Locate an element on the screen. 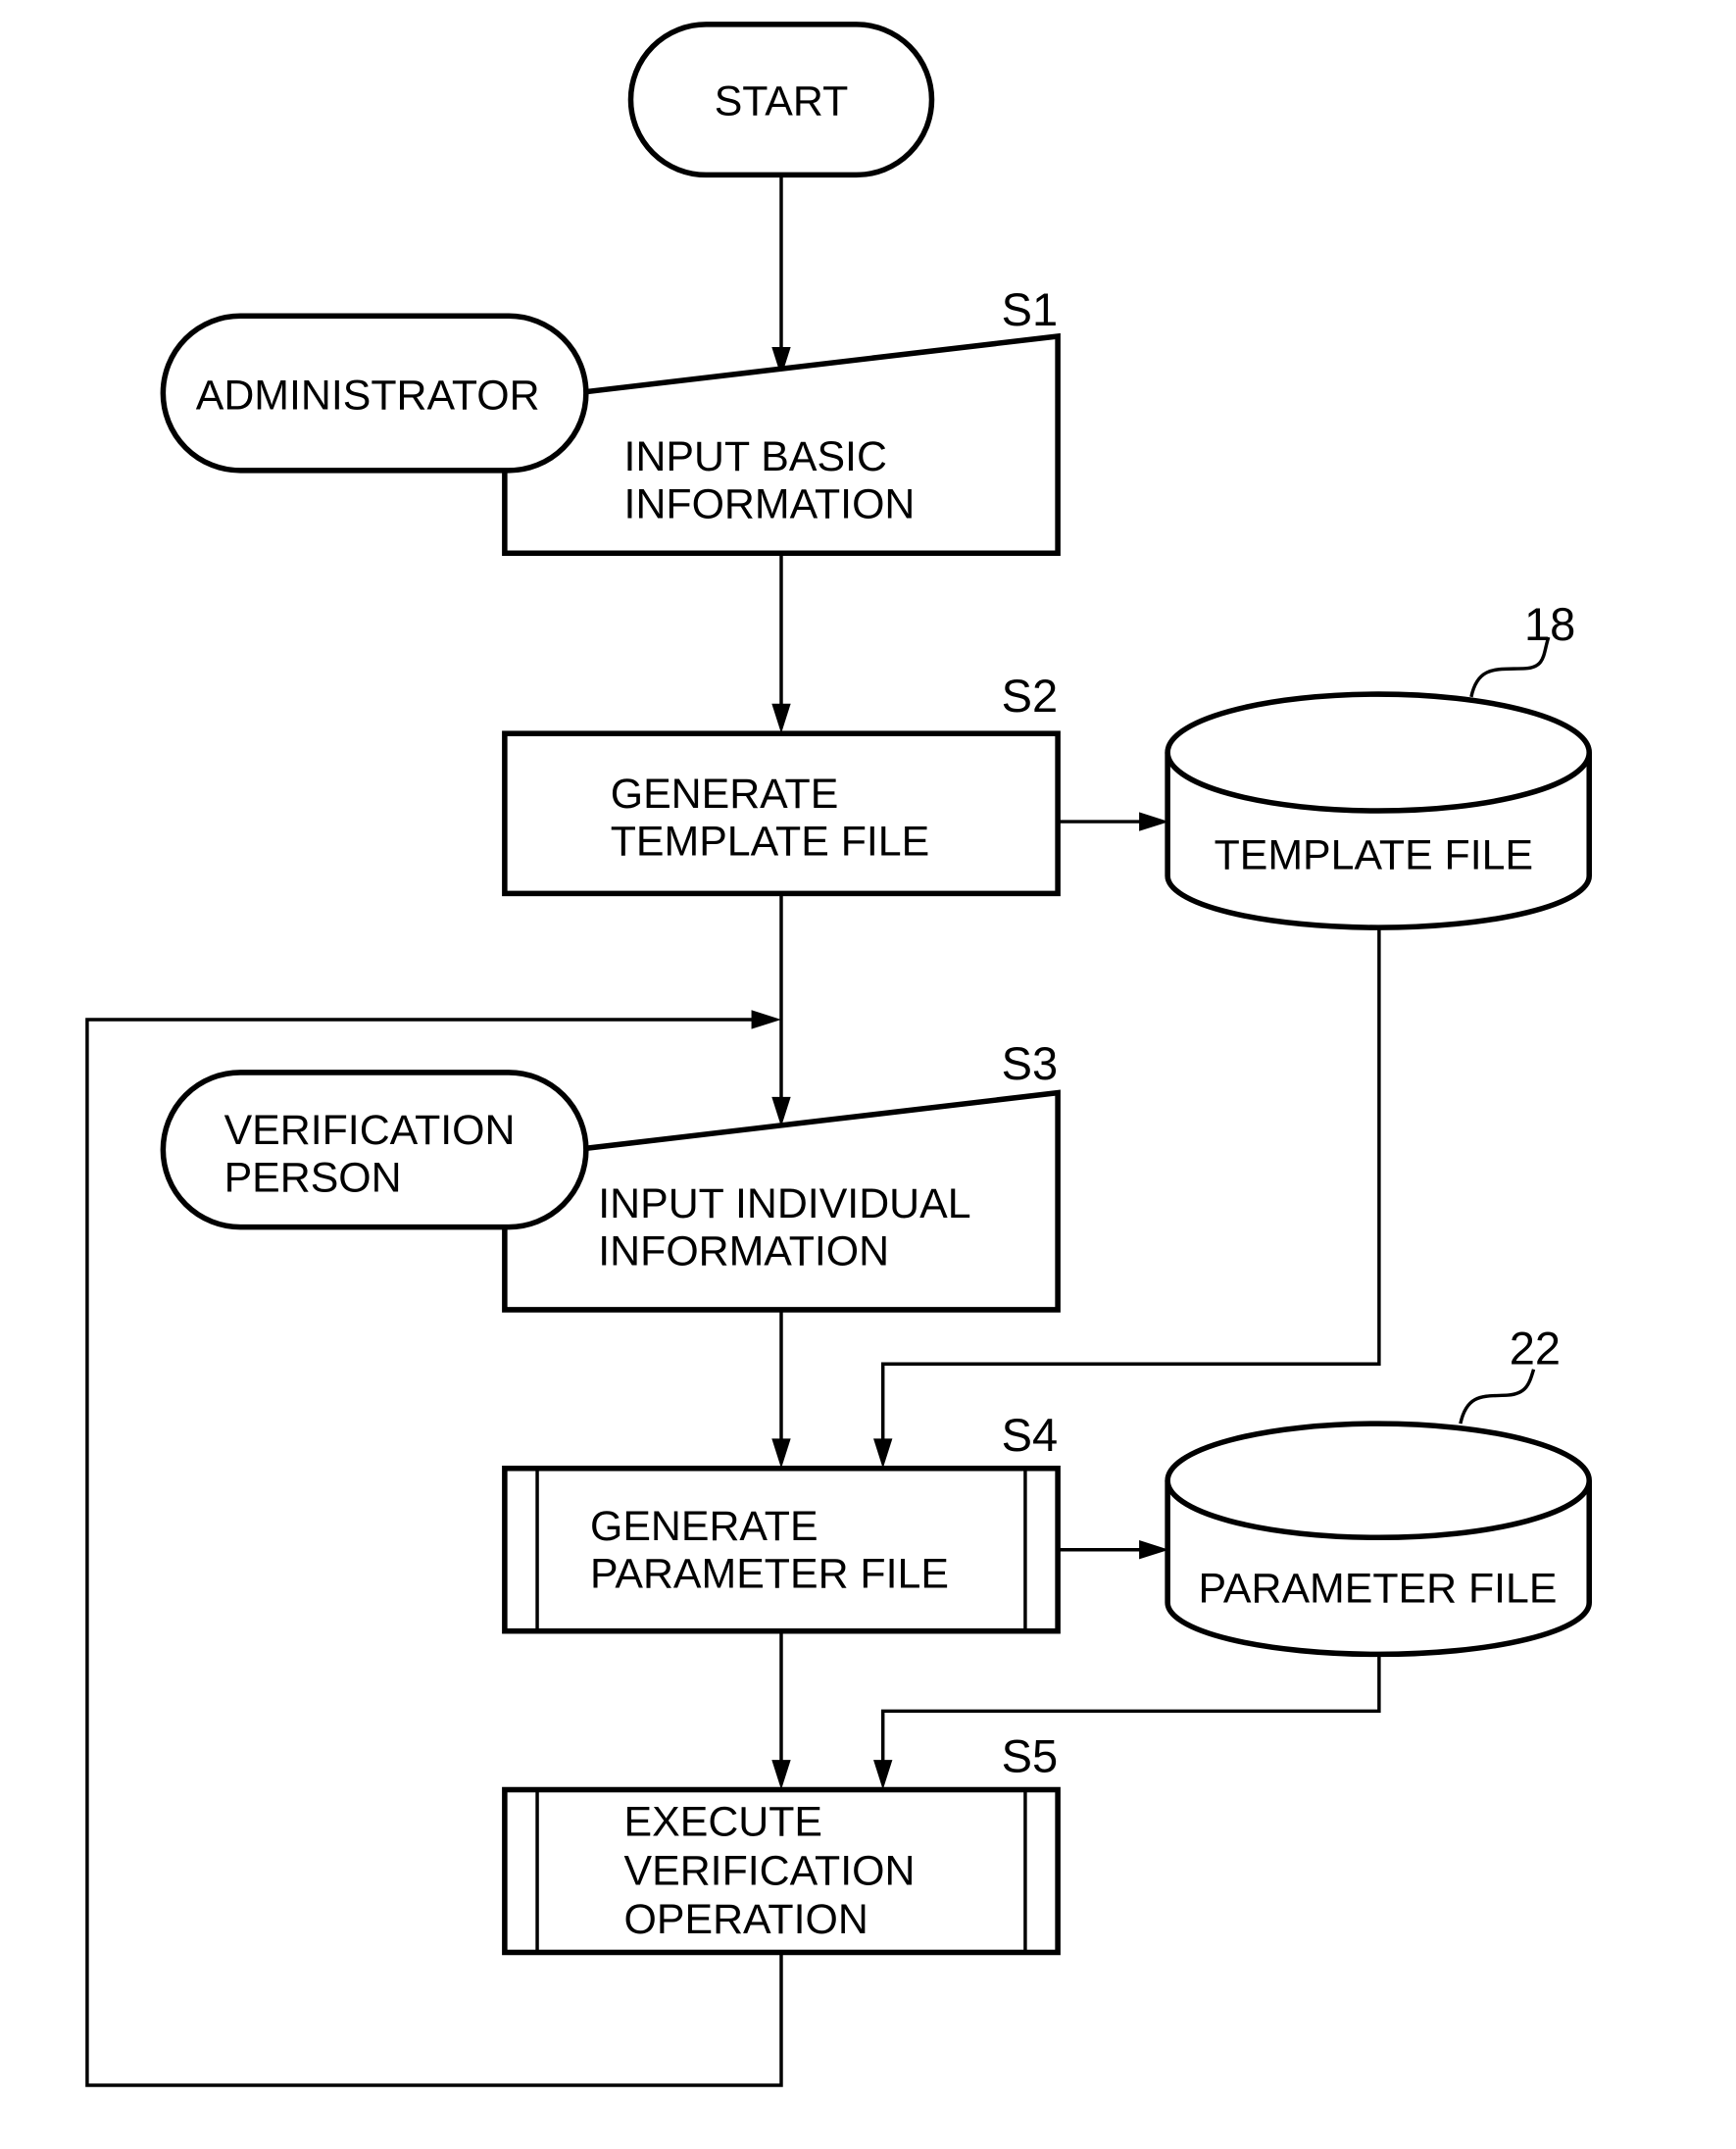 The width and height of the screenshot is (1736, 2149). parameter-file-ref-number: 22 is located at coordinates (1535, 1348).